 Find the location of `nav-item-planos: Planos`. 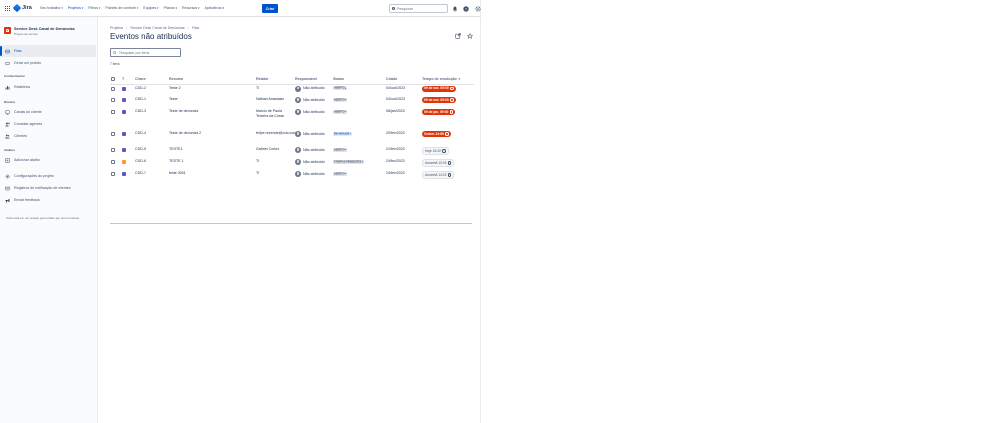

nav-item-planos: Planos is located at coordinates (170, 8).